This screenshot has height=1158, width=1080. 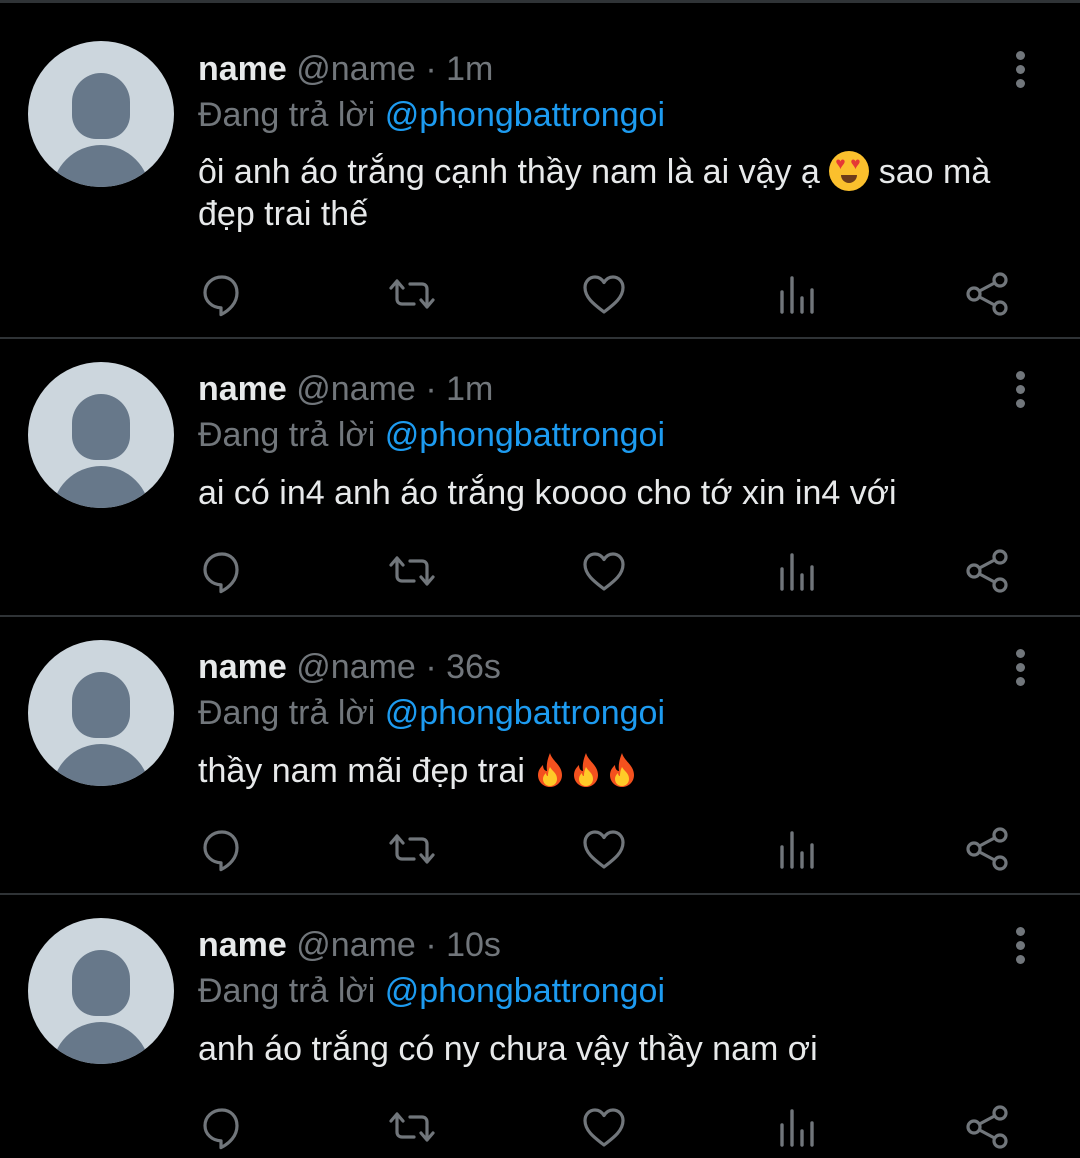 I want to click on tweet-text: thầy nam mãi đẹp trai, so click(x=613, y=771).